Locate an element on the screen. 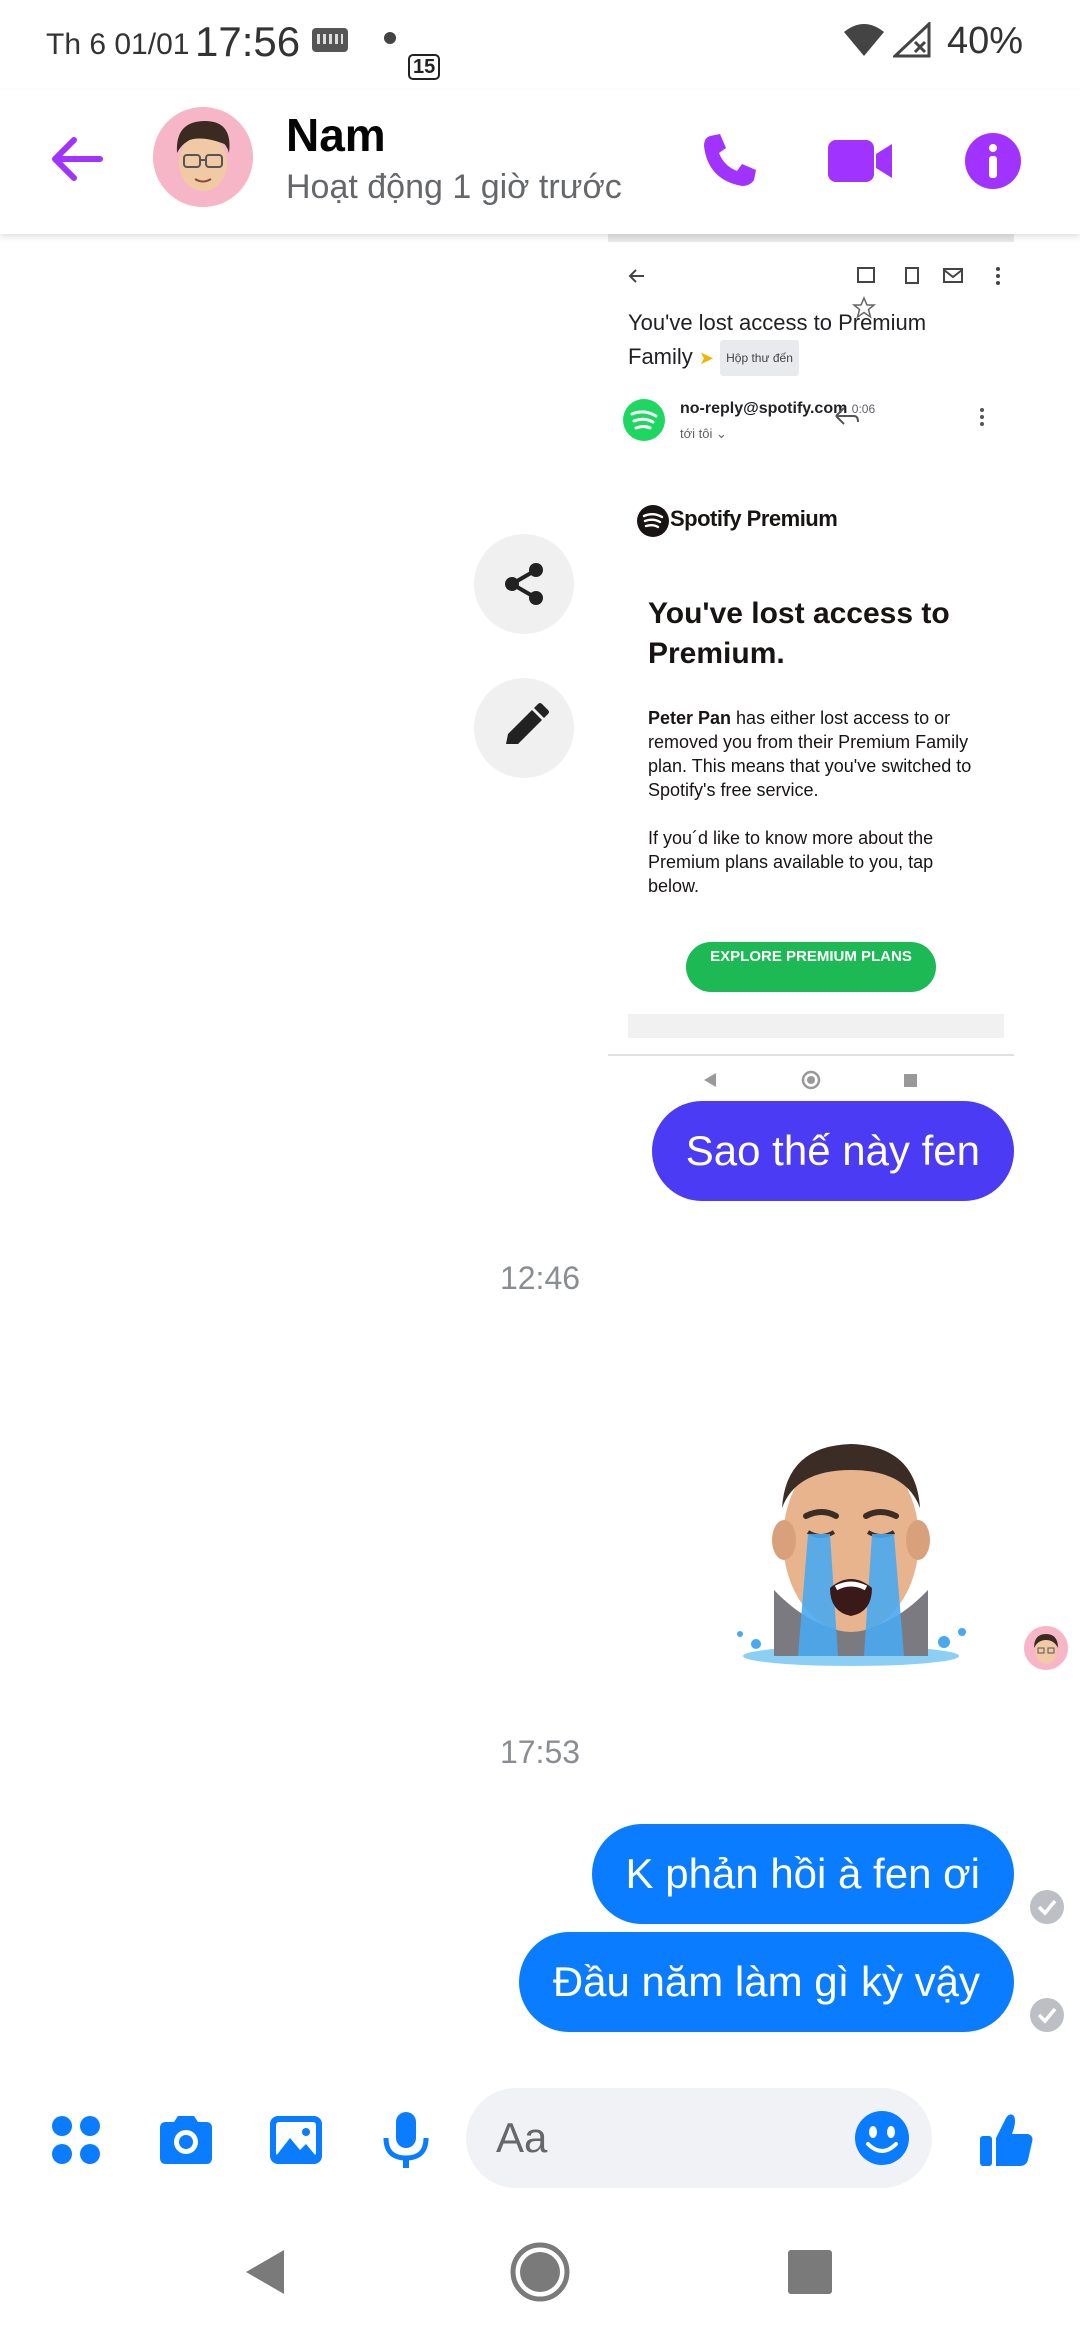  reply-more-icons is located at coordinates (909, 416).